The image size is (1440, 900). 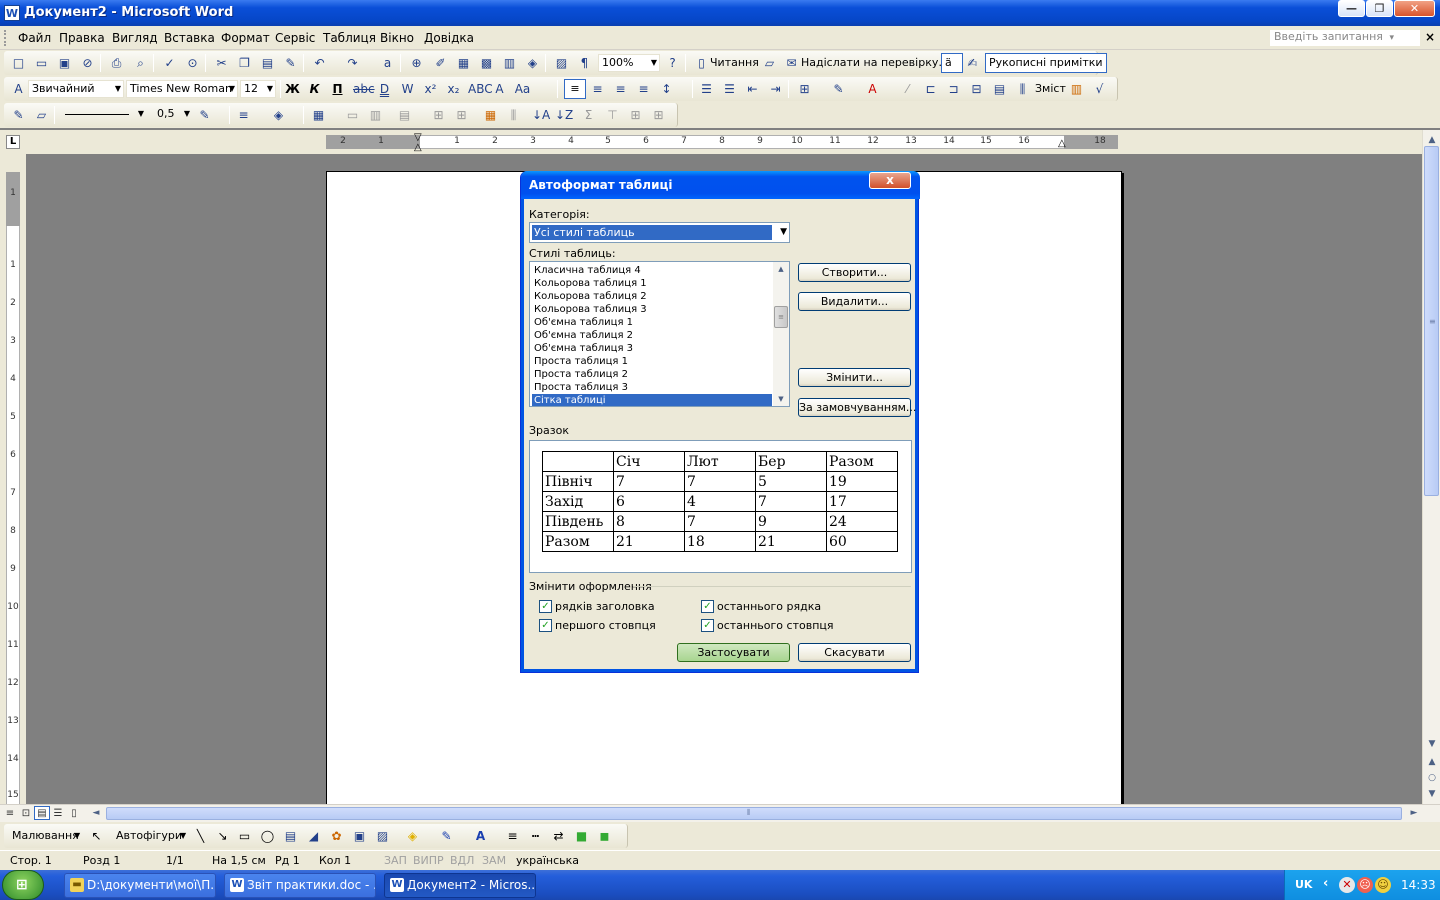 What do you see at coordinates (314, 89) in the screenshot?
I see `italic-icon: К` at bounding box center [314, 89].